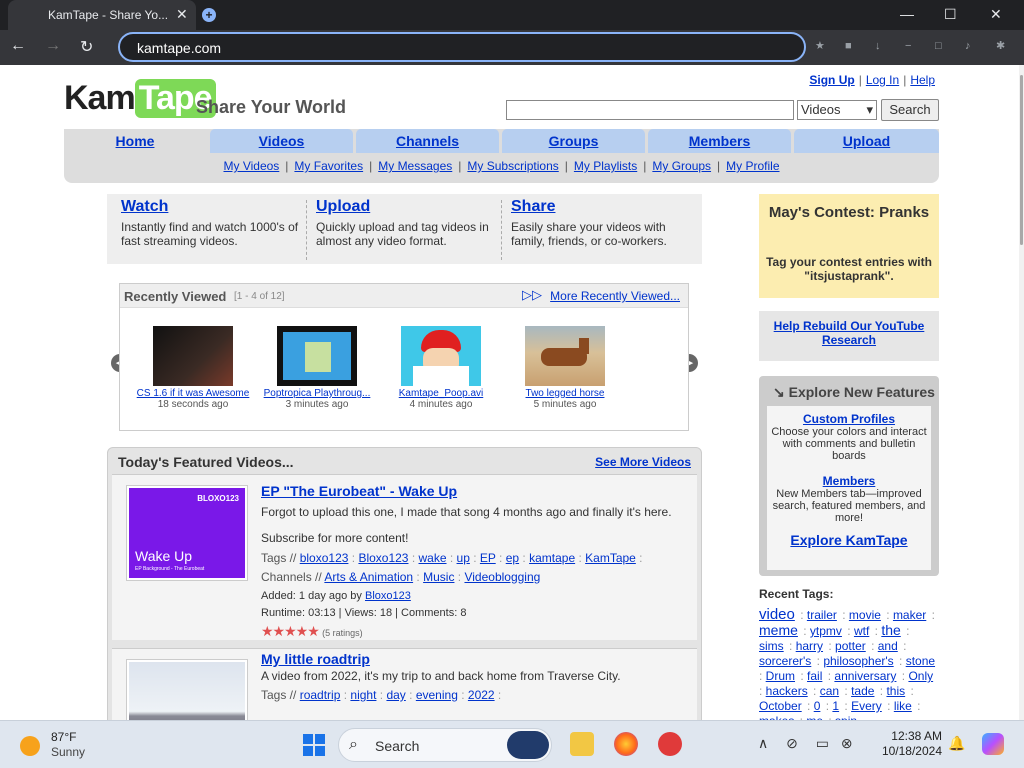 Image resolution: width=1024 pixels, height=768 pixels. What do you see at coordinates (851, 46) in the screenshot?
I see `extension-icon: ■` at bounding box center [851, 46].